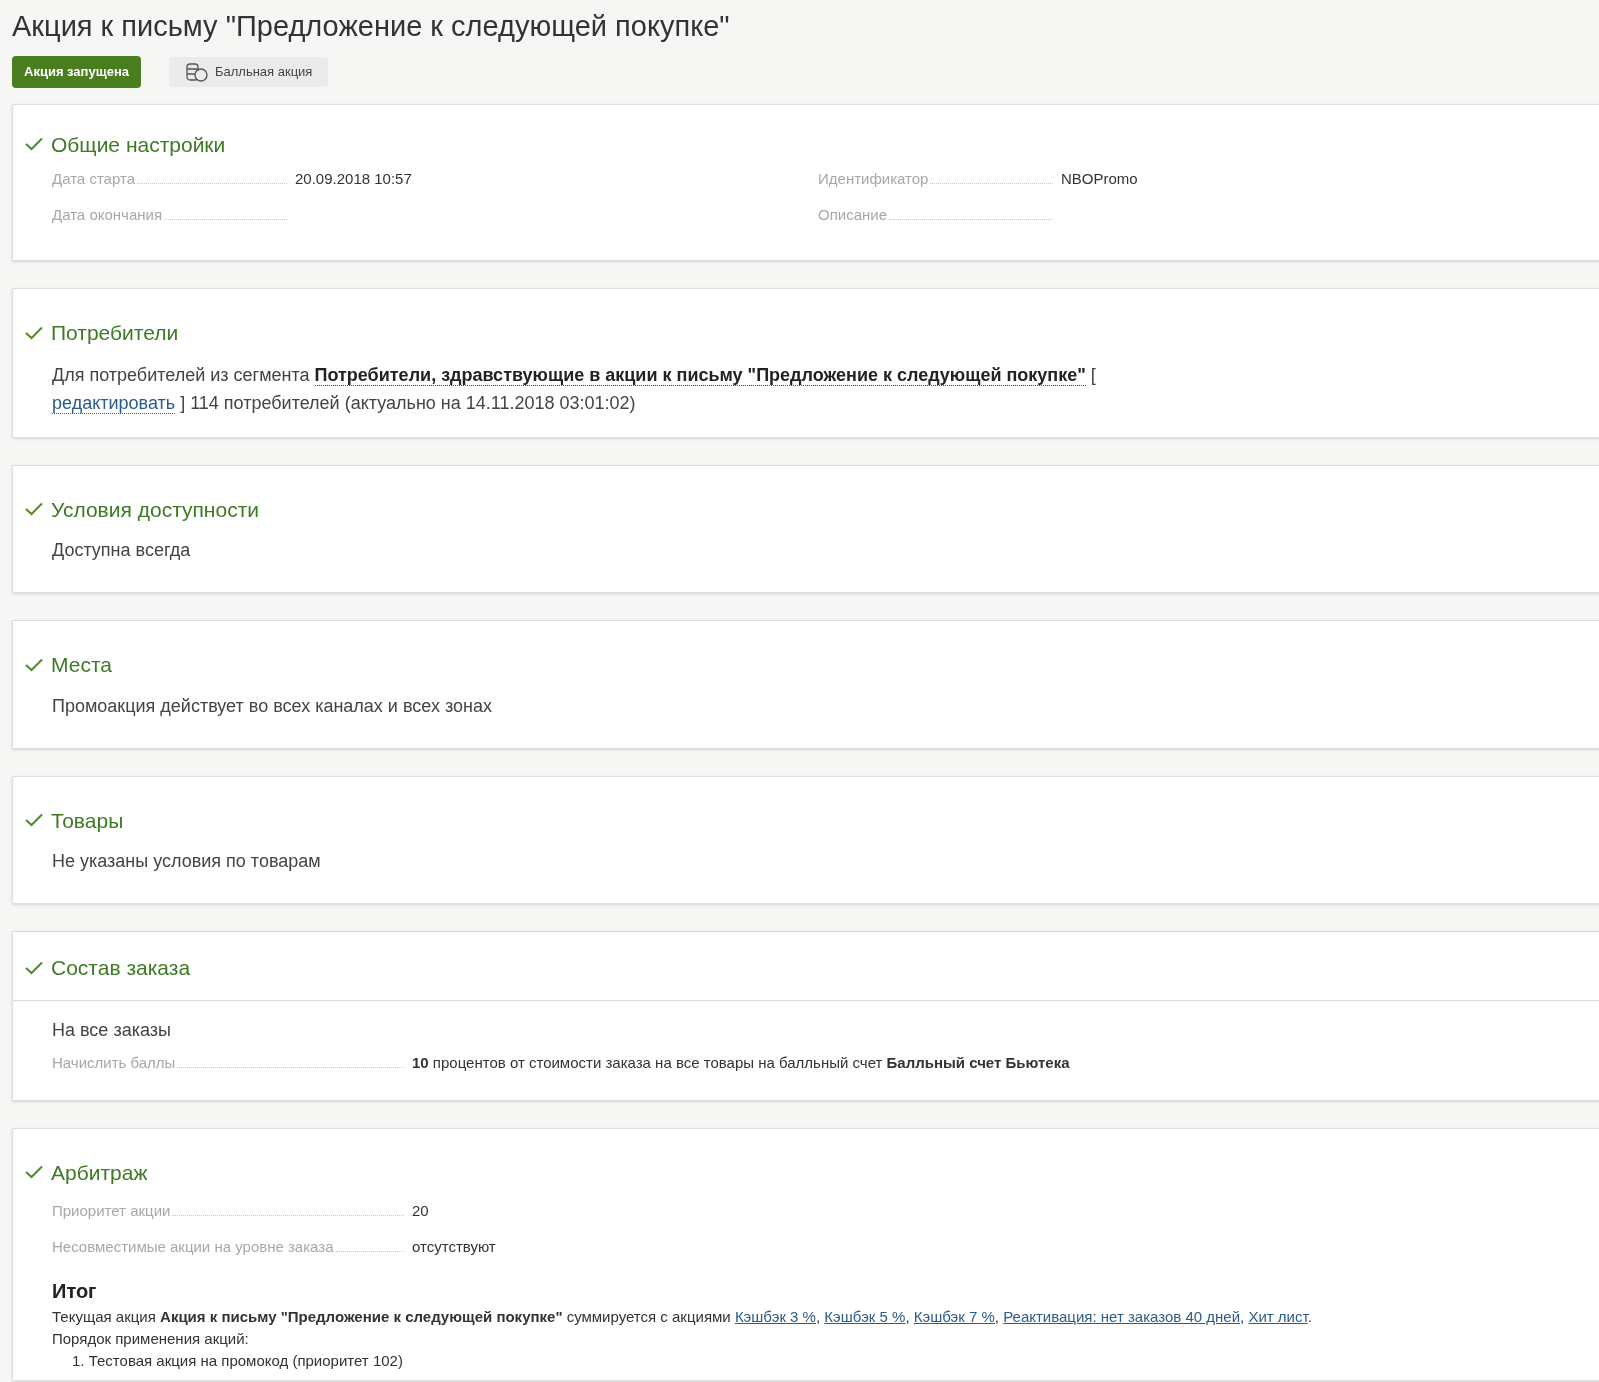 This screenshot has height=1382, width=1599. I want to click on field-label: Дата старта, so click(93, 179).